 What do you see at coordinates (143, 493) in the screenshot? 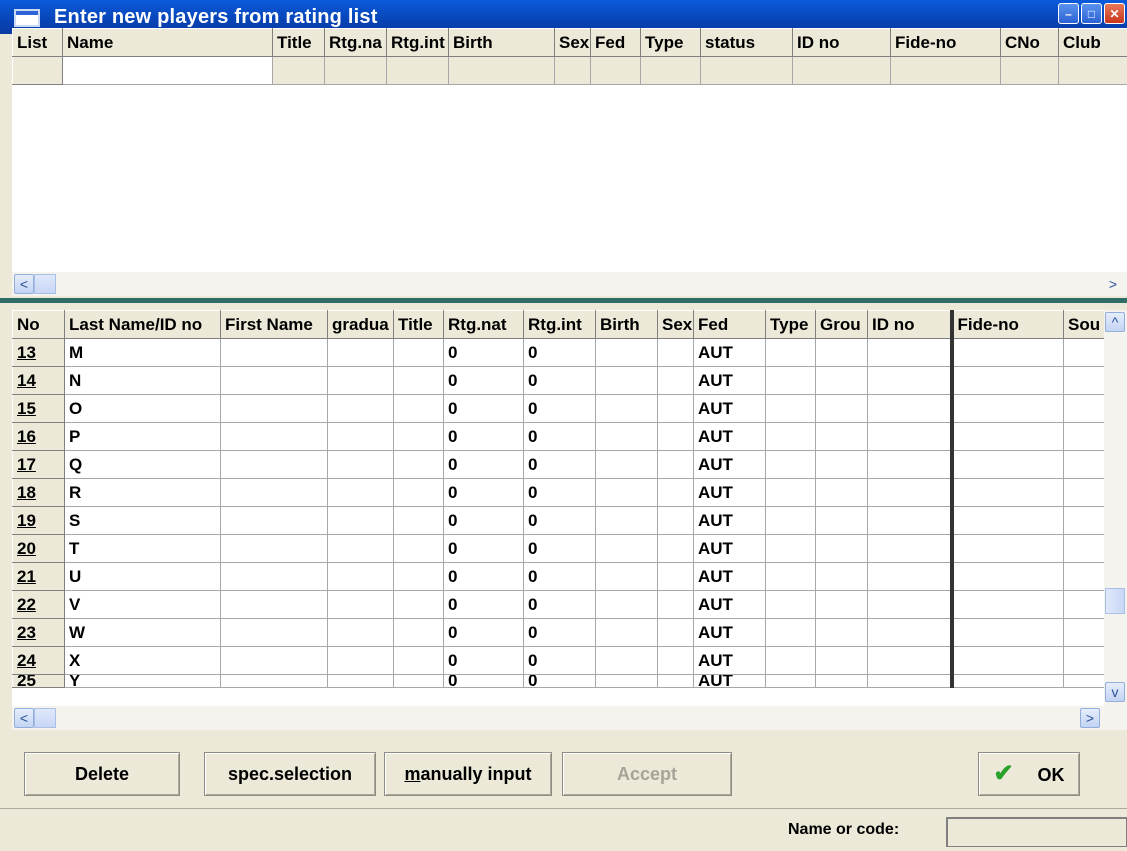
I see `table-cell: R` at bounding box center [143, 493].